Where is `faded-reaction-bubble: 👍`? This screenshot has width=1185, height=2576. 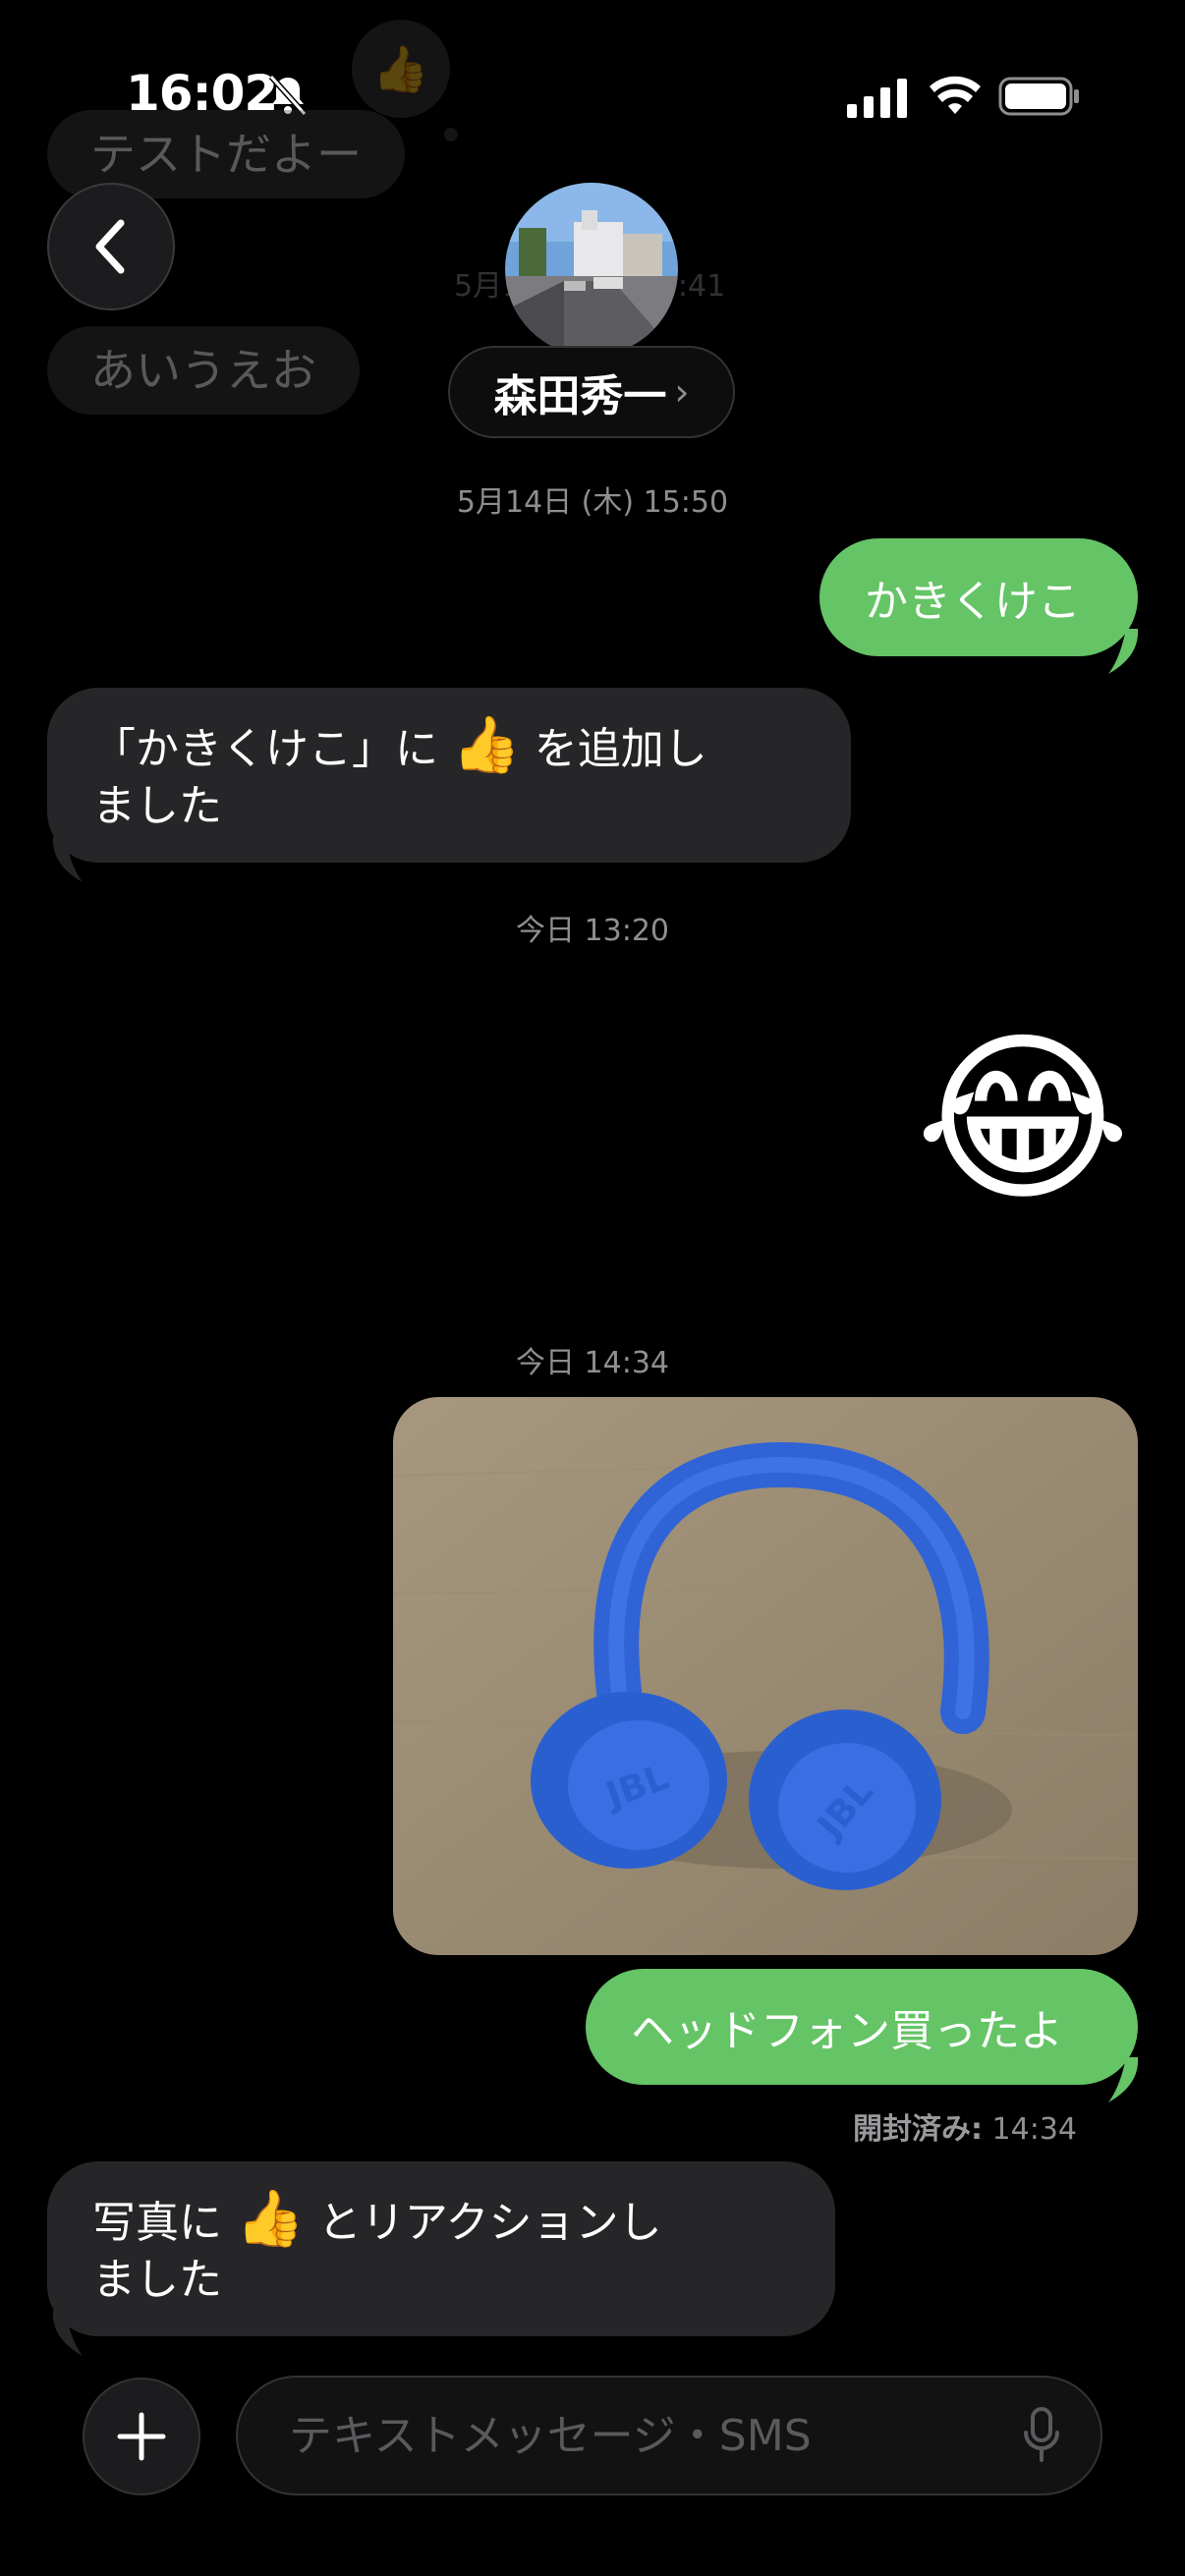
faded-reaction-bubble: 👍 is located at coordinates (401, 69).